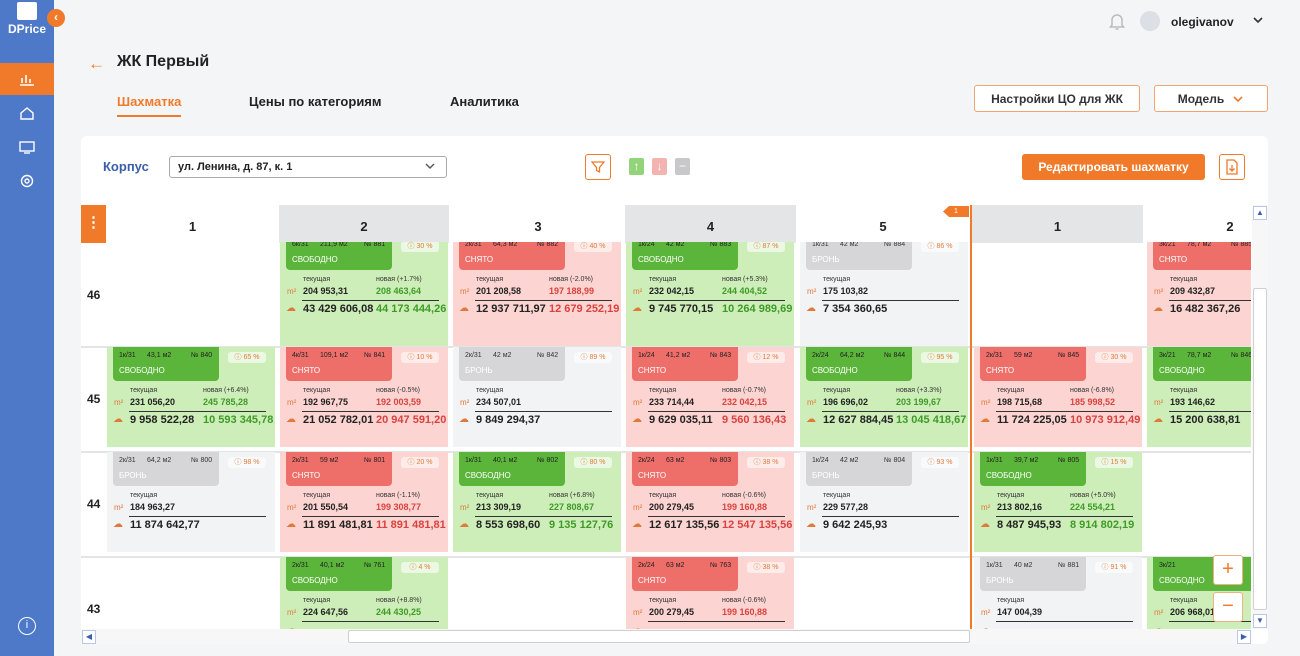  Describe the element at coordinates (584, 309) in the screenshot. I see `new-total: 12 679 252,19` at that location.